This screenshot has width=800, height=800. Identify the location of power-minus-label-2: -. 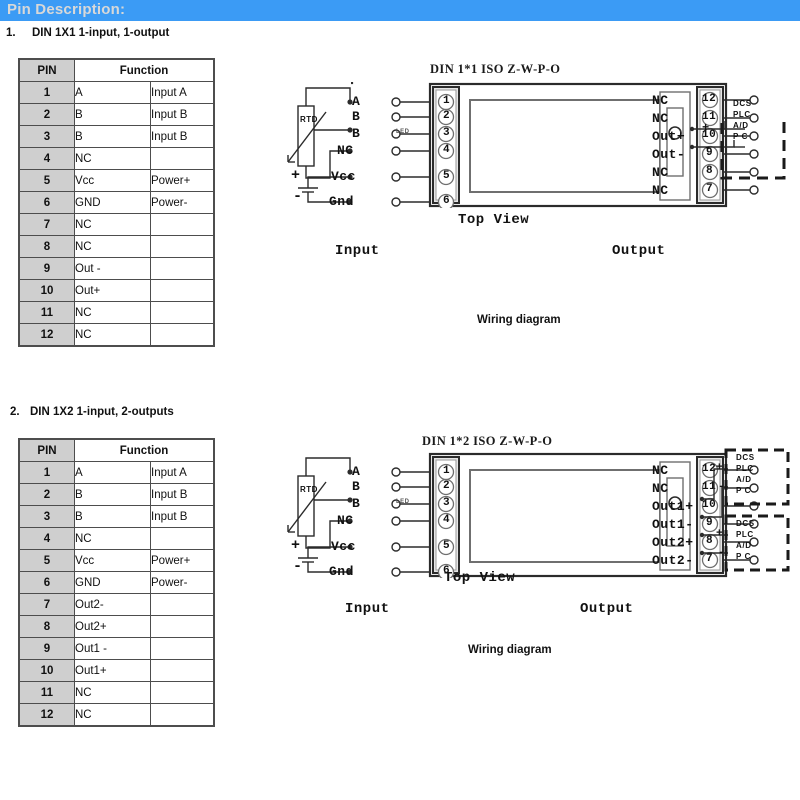
(298, 566).